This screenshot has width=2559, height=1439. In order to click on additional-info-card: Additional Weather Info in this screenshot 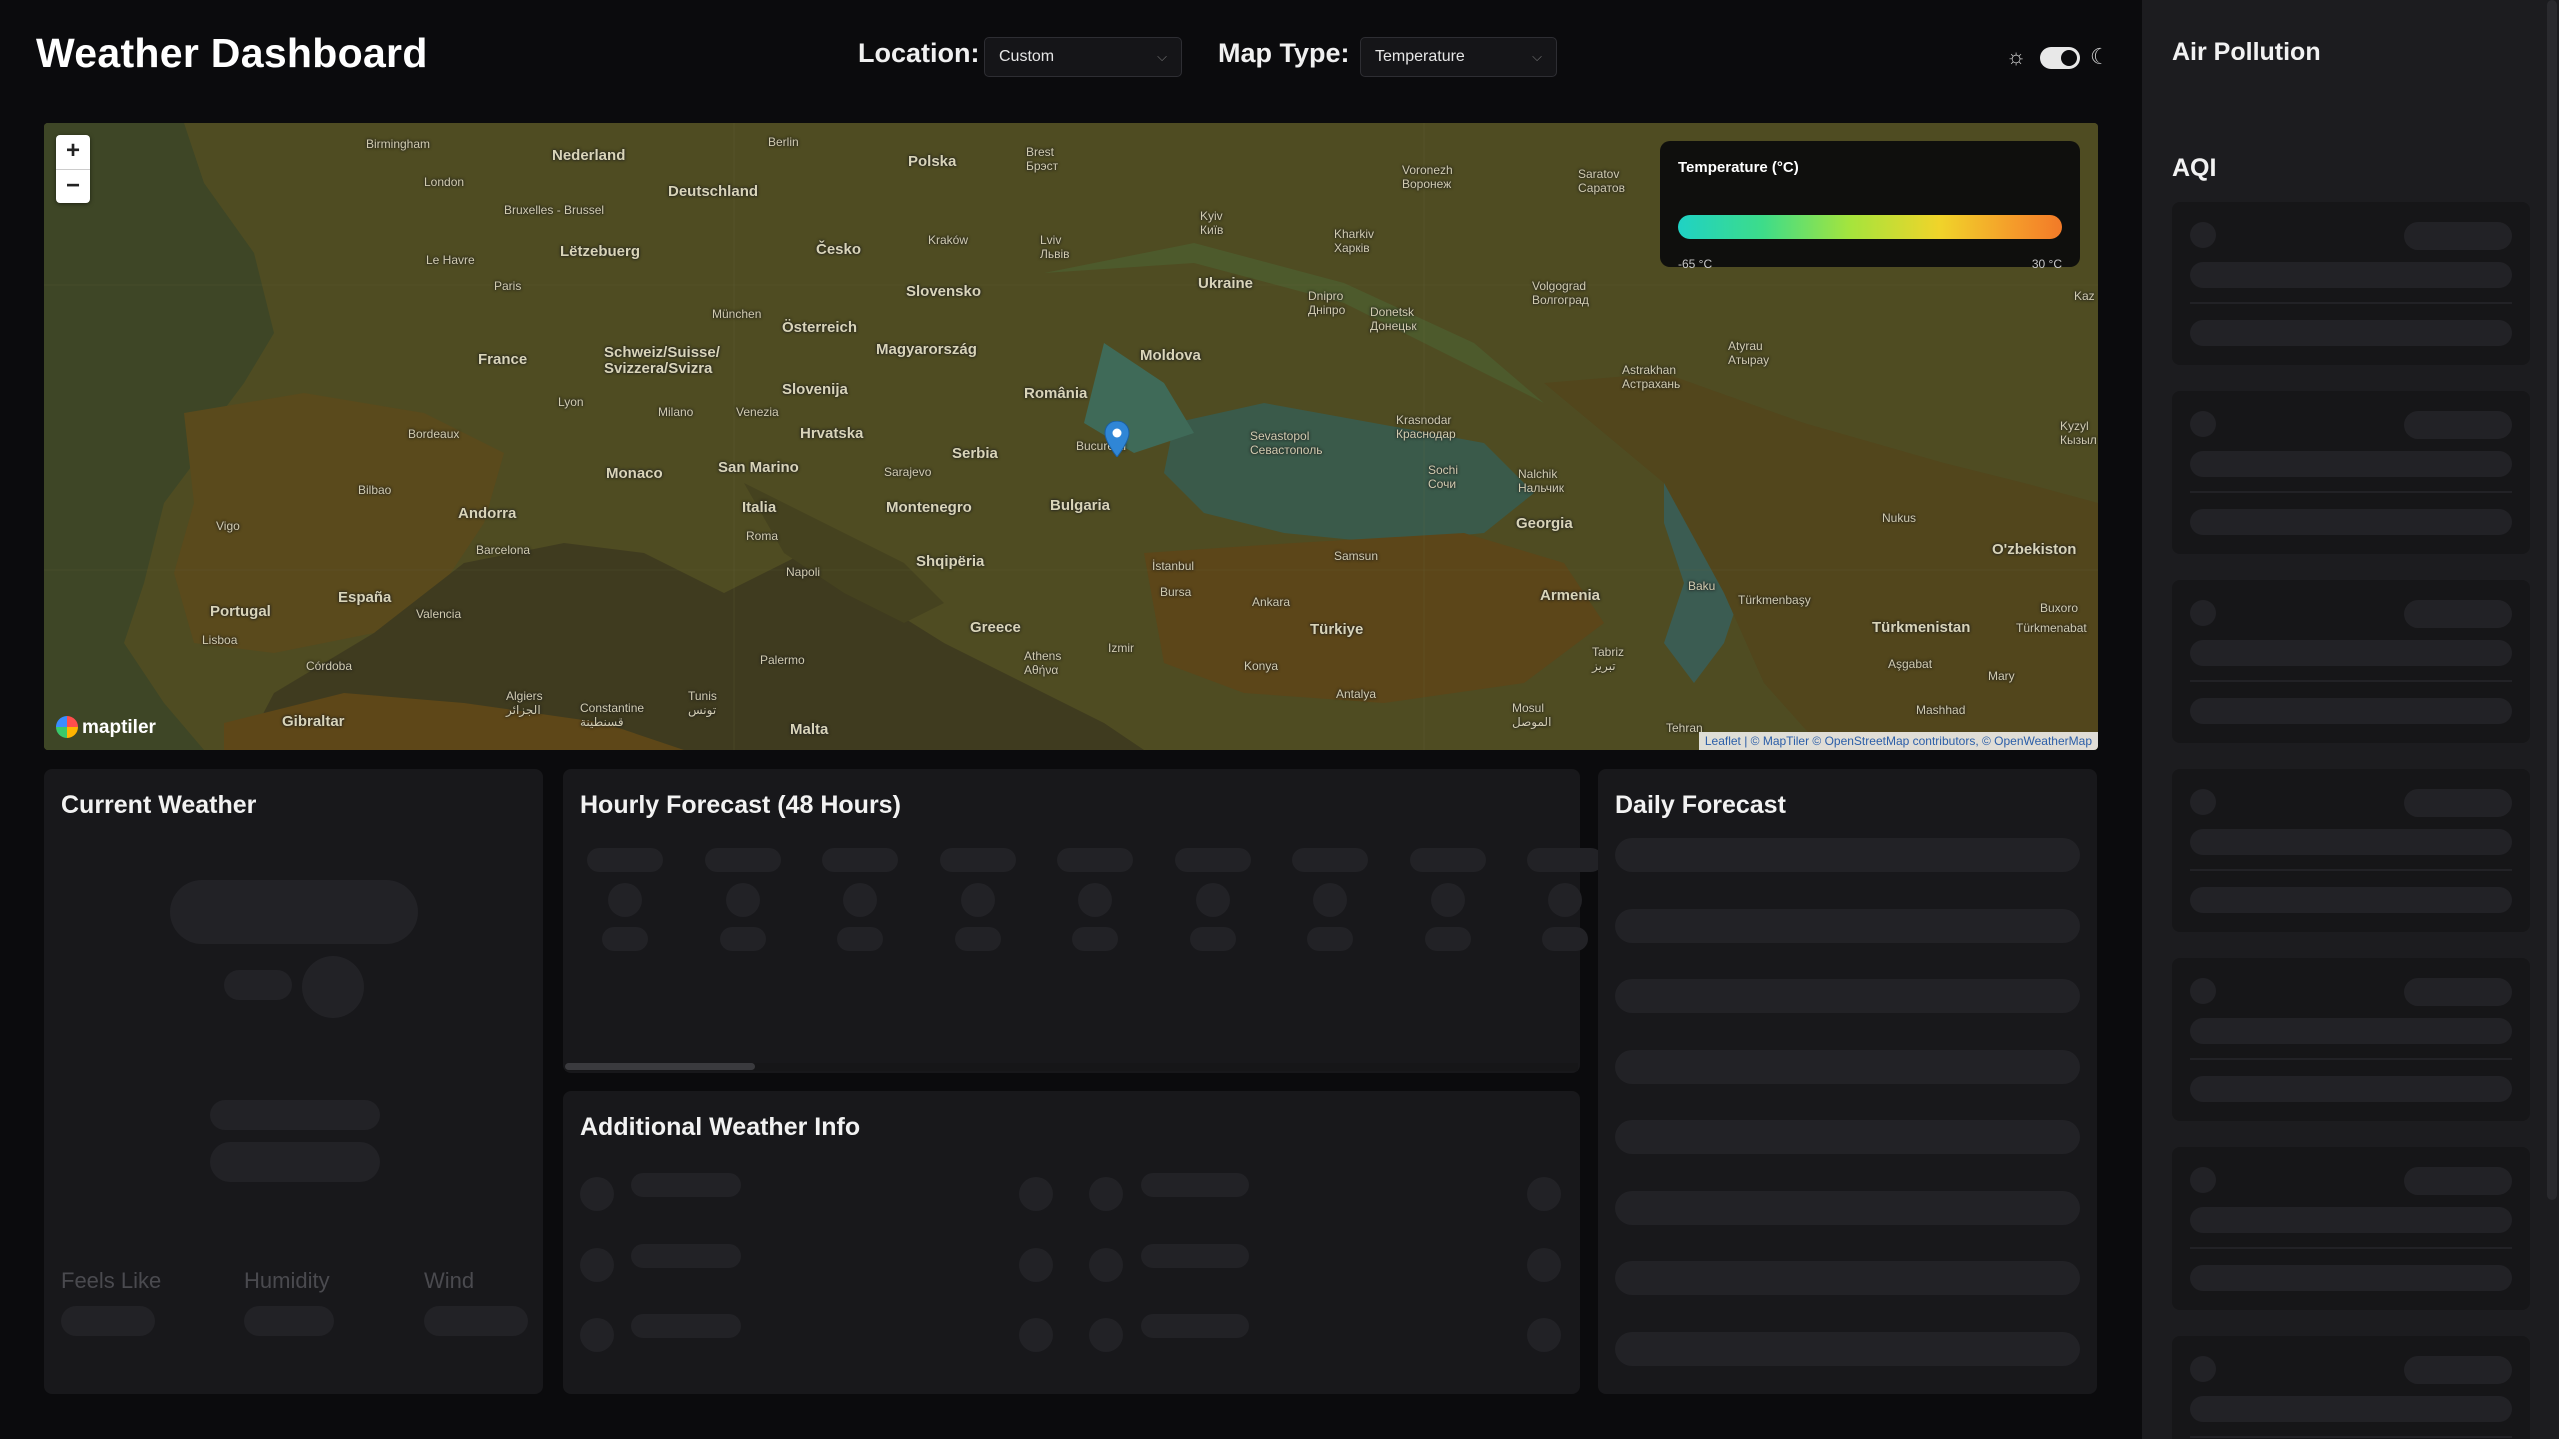, I will do `click(1071, 1242)`.